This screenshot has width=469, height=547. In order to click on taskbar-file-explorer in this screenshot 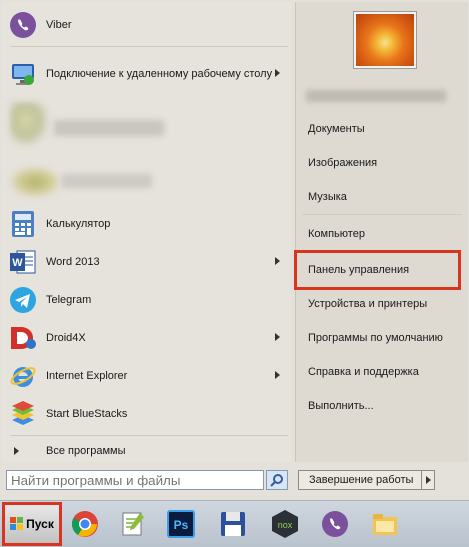, I will do `click(385, 524)`.